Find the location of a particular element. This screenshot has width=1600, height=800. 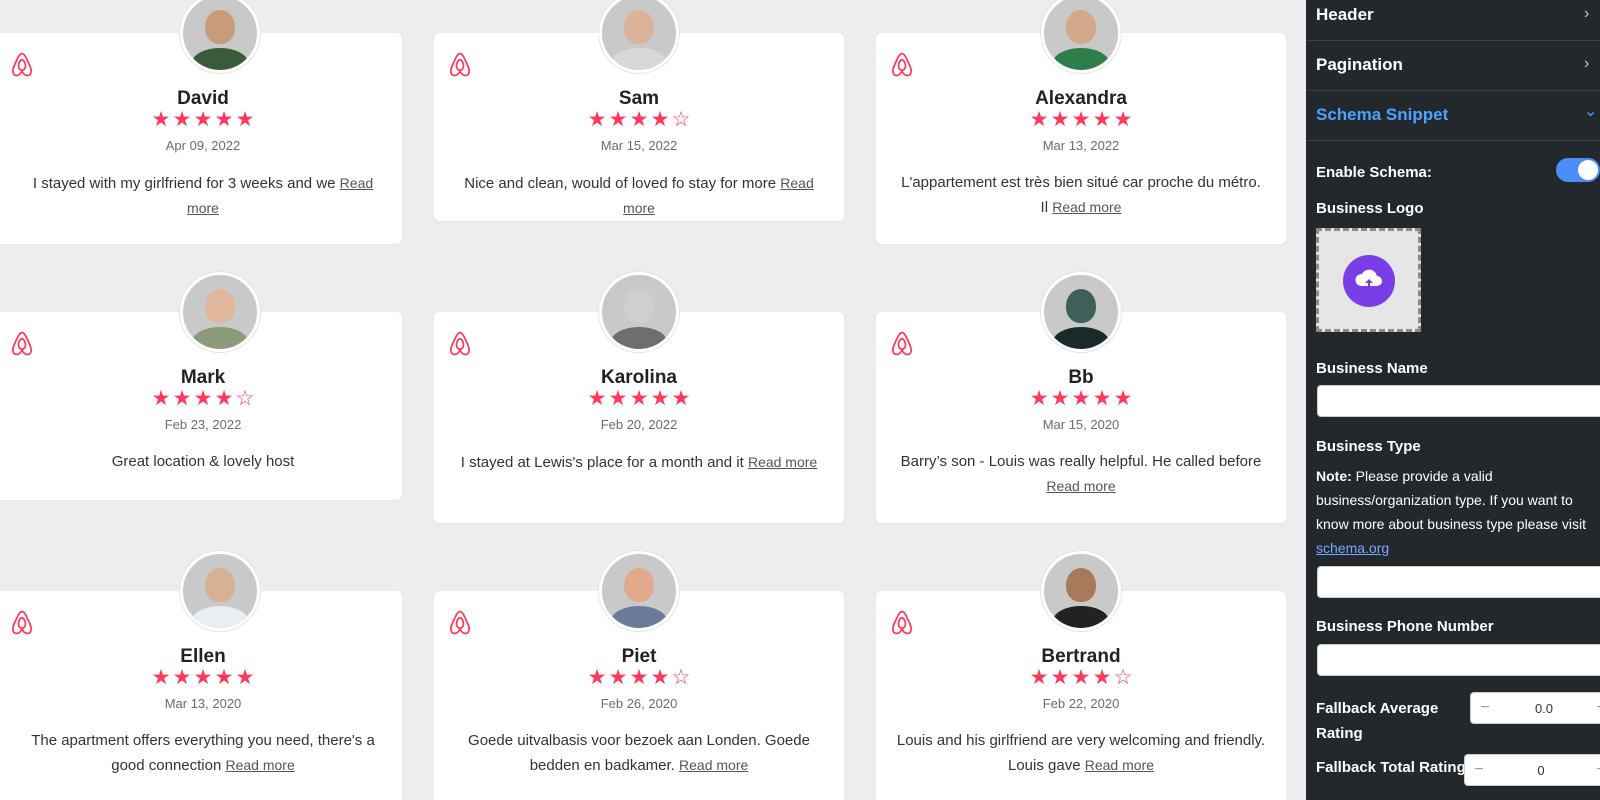

business-type-input is located at coordinates (1458, 582).